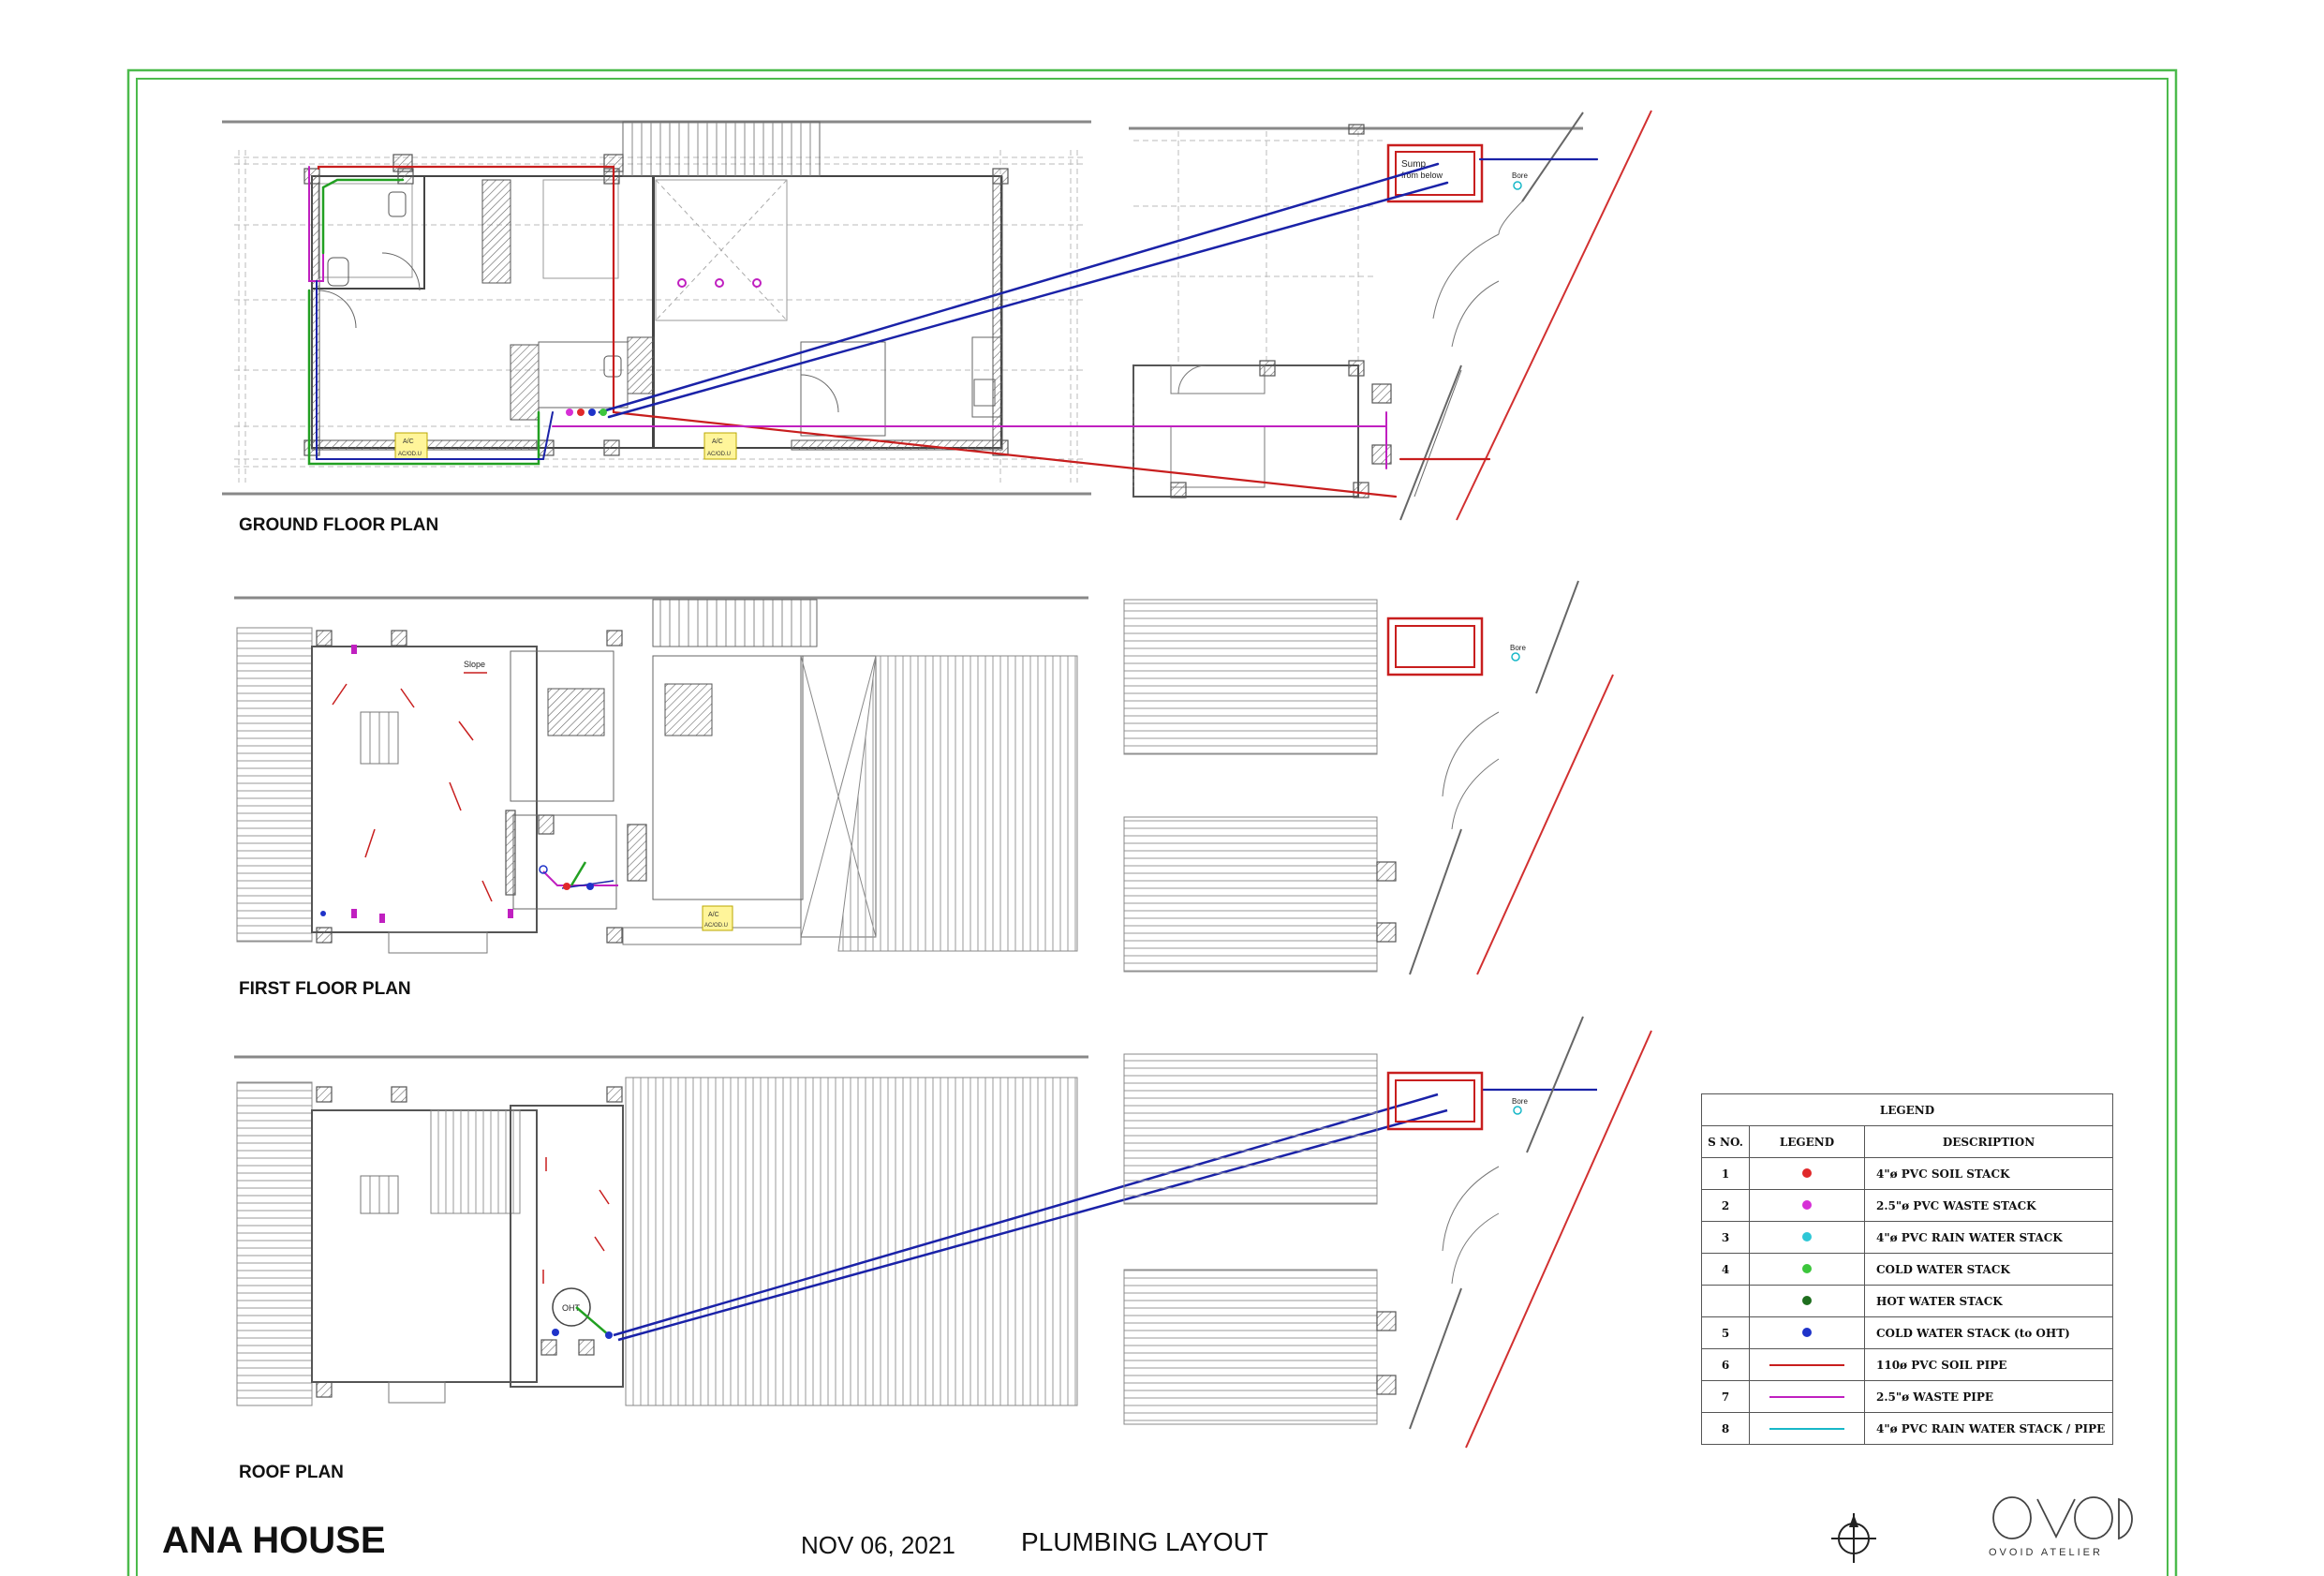  What do you see at coordinates (1989, 1269) in the screenshot?
I see `legend-description: COLD WATER STACK` at bounding box center [1989, 1269].